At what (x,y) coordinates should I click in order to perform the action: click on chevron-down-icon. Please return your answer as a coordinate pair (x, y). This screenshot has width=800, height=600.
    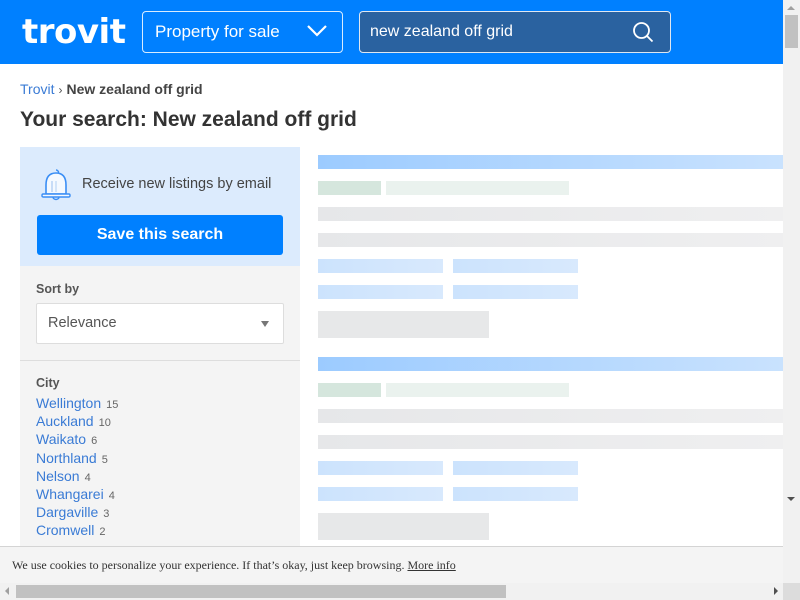
    Looking at the image, I should click on (317, 31).